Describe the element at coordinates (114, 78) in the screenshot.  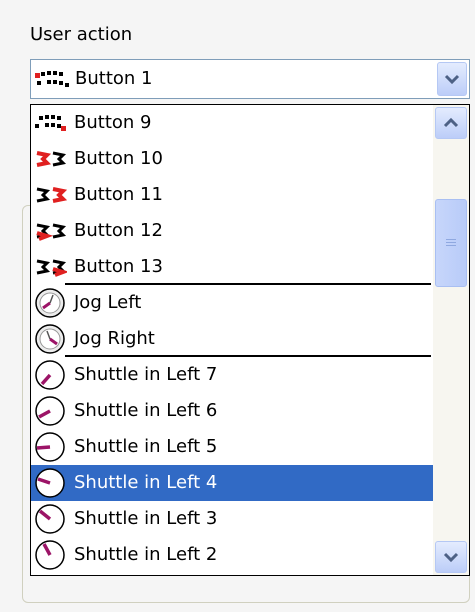
I see `selected-value: Button 1` at that location.